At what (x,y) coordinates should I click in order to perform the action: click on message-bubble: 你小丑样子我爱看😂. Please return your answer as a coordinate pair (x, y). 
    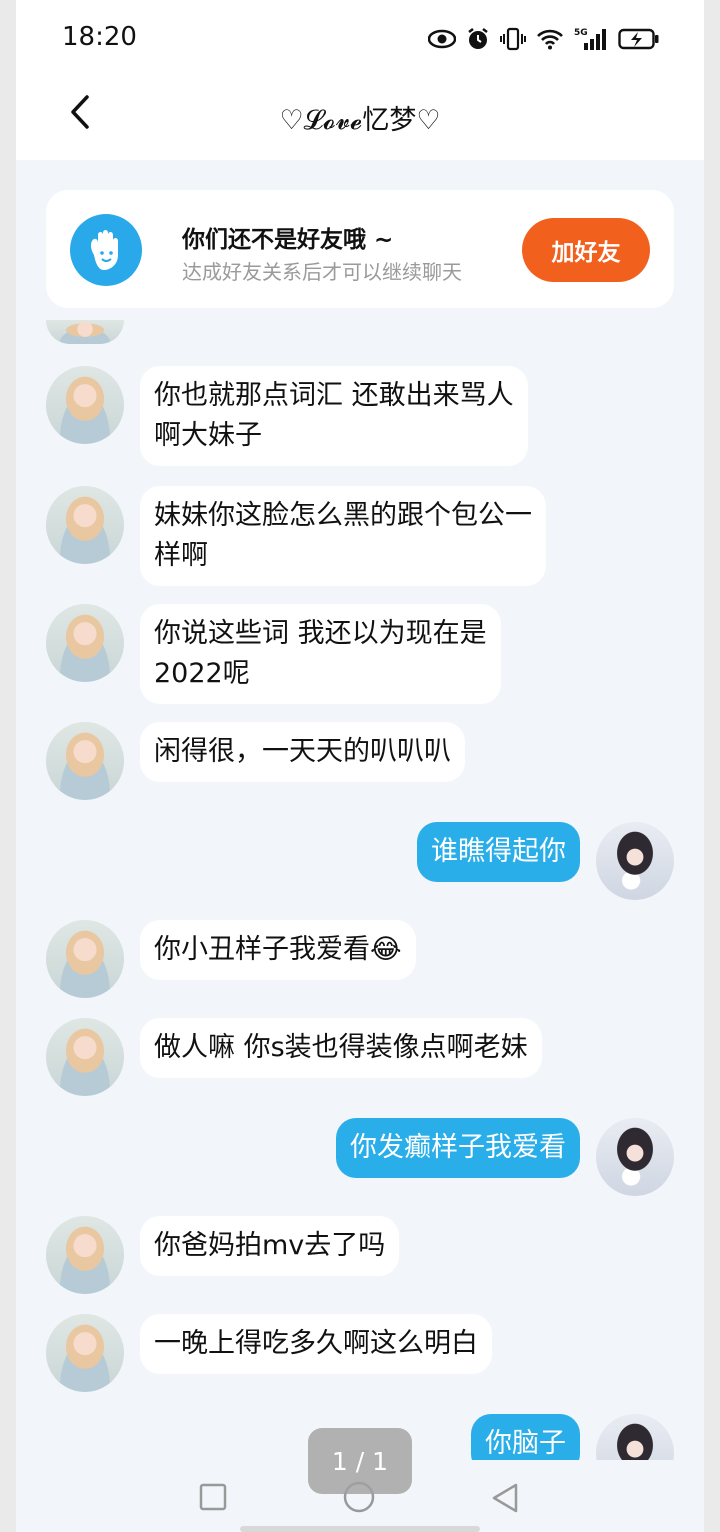
    Looking at the image, I should click on (278, 950).